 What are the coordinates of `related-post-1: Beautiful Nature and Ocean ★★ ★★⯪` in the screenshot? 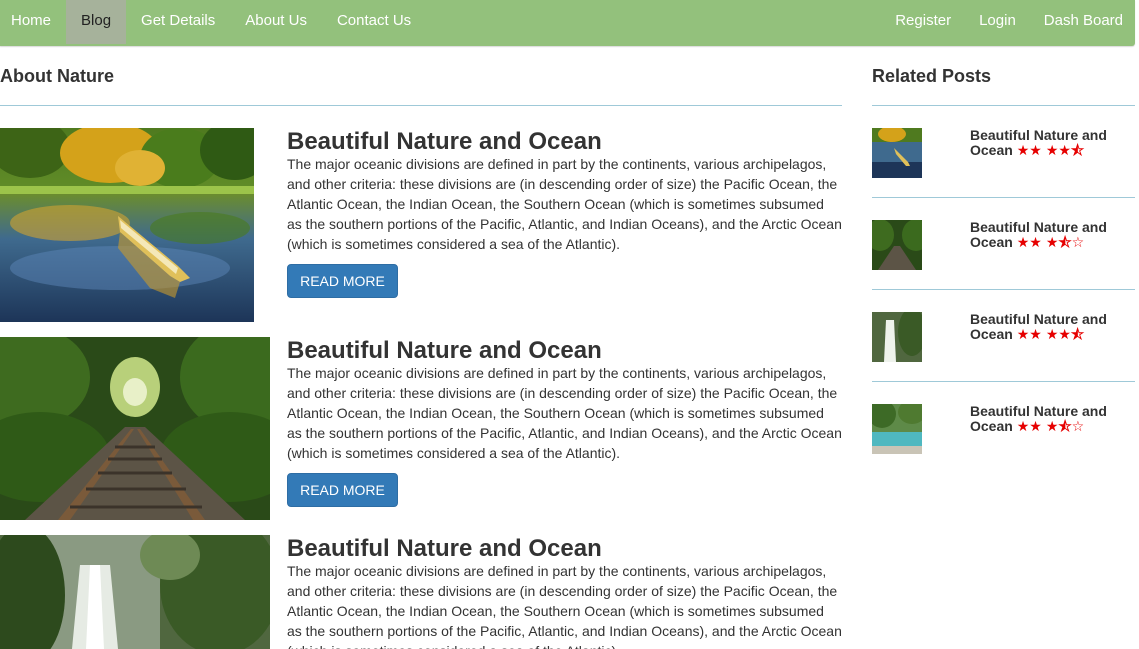 It's located at (1003, 158).